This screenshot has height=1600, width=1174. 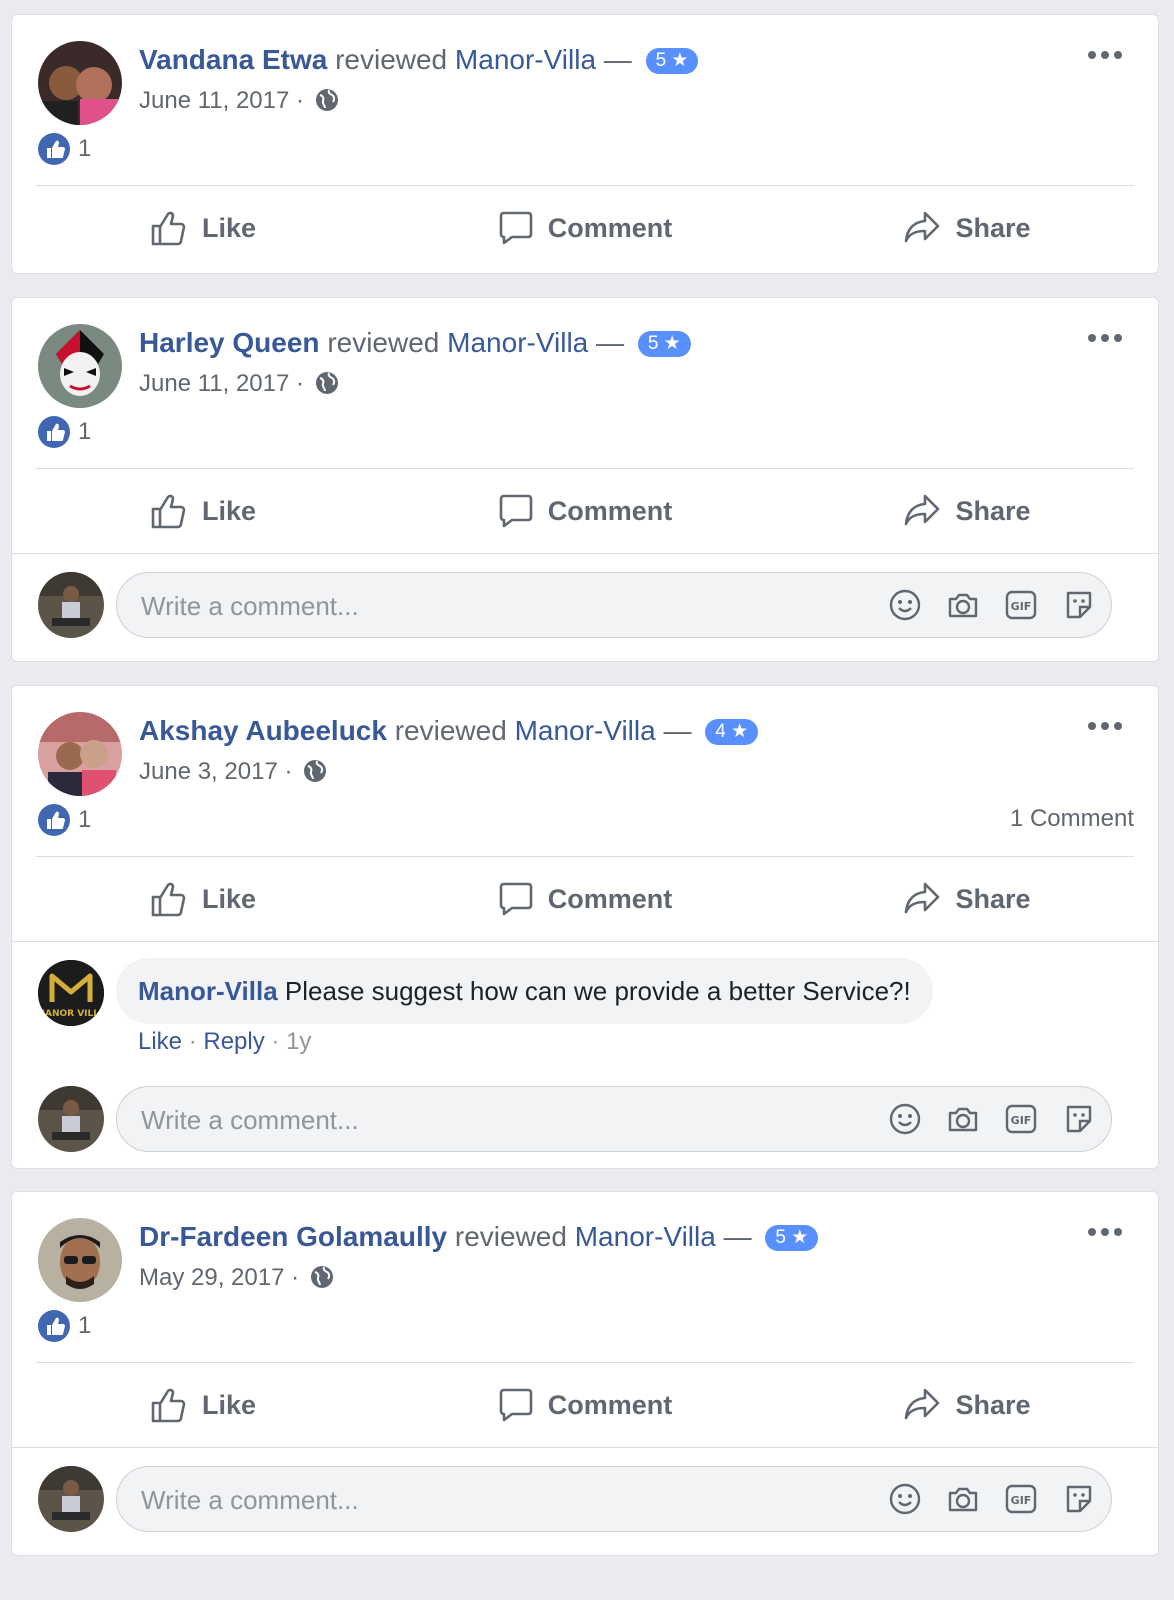 I want to click on globe-icon, so click(x=322, y=1277).